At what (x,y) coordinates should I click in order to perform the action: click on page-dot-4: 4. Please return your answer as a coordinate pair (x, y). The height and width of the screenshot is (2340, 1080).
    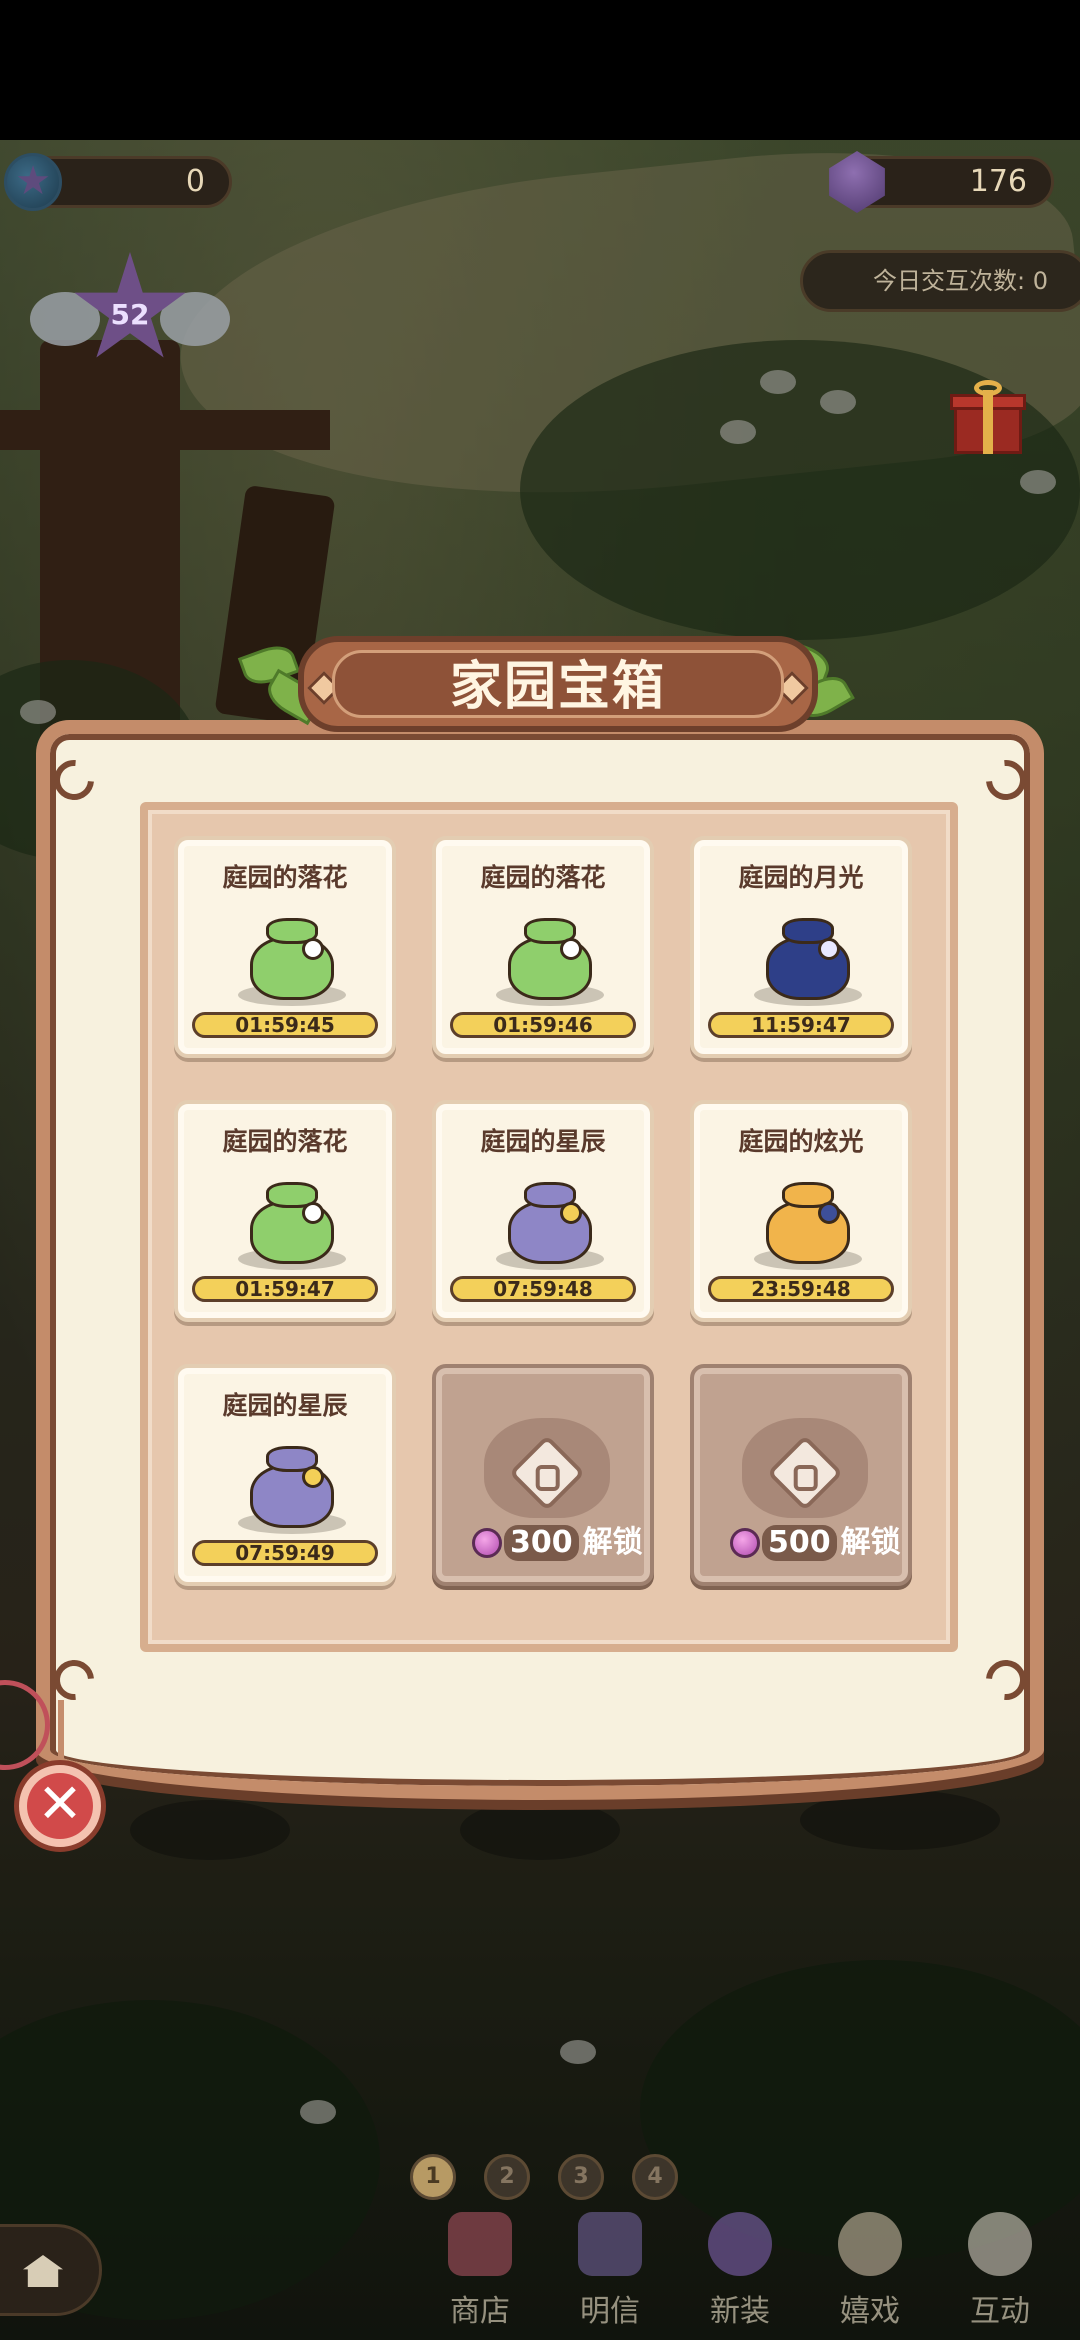
    Looking at the image, I should click on (655, 2177).